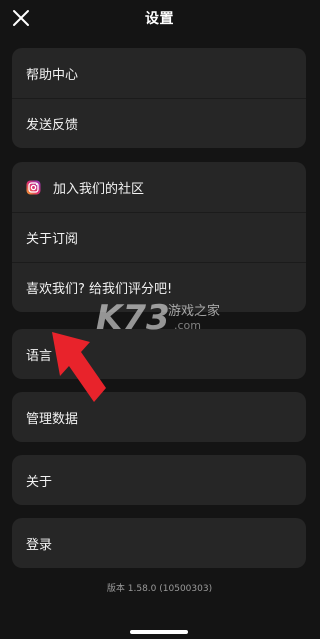 Image resolution: width=320 pixels, height=639 pixels. I want to click on login-item: 登录, so click(159, 543).